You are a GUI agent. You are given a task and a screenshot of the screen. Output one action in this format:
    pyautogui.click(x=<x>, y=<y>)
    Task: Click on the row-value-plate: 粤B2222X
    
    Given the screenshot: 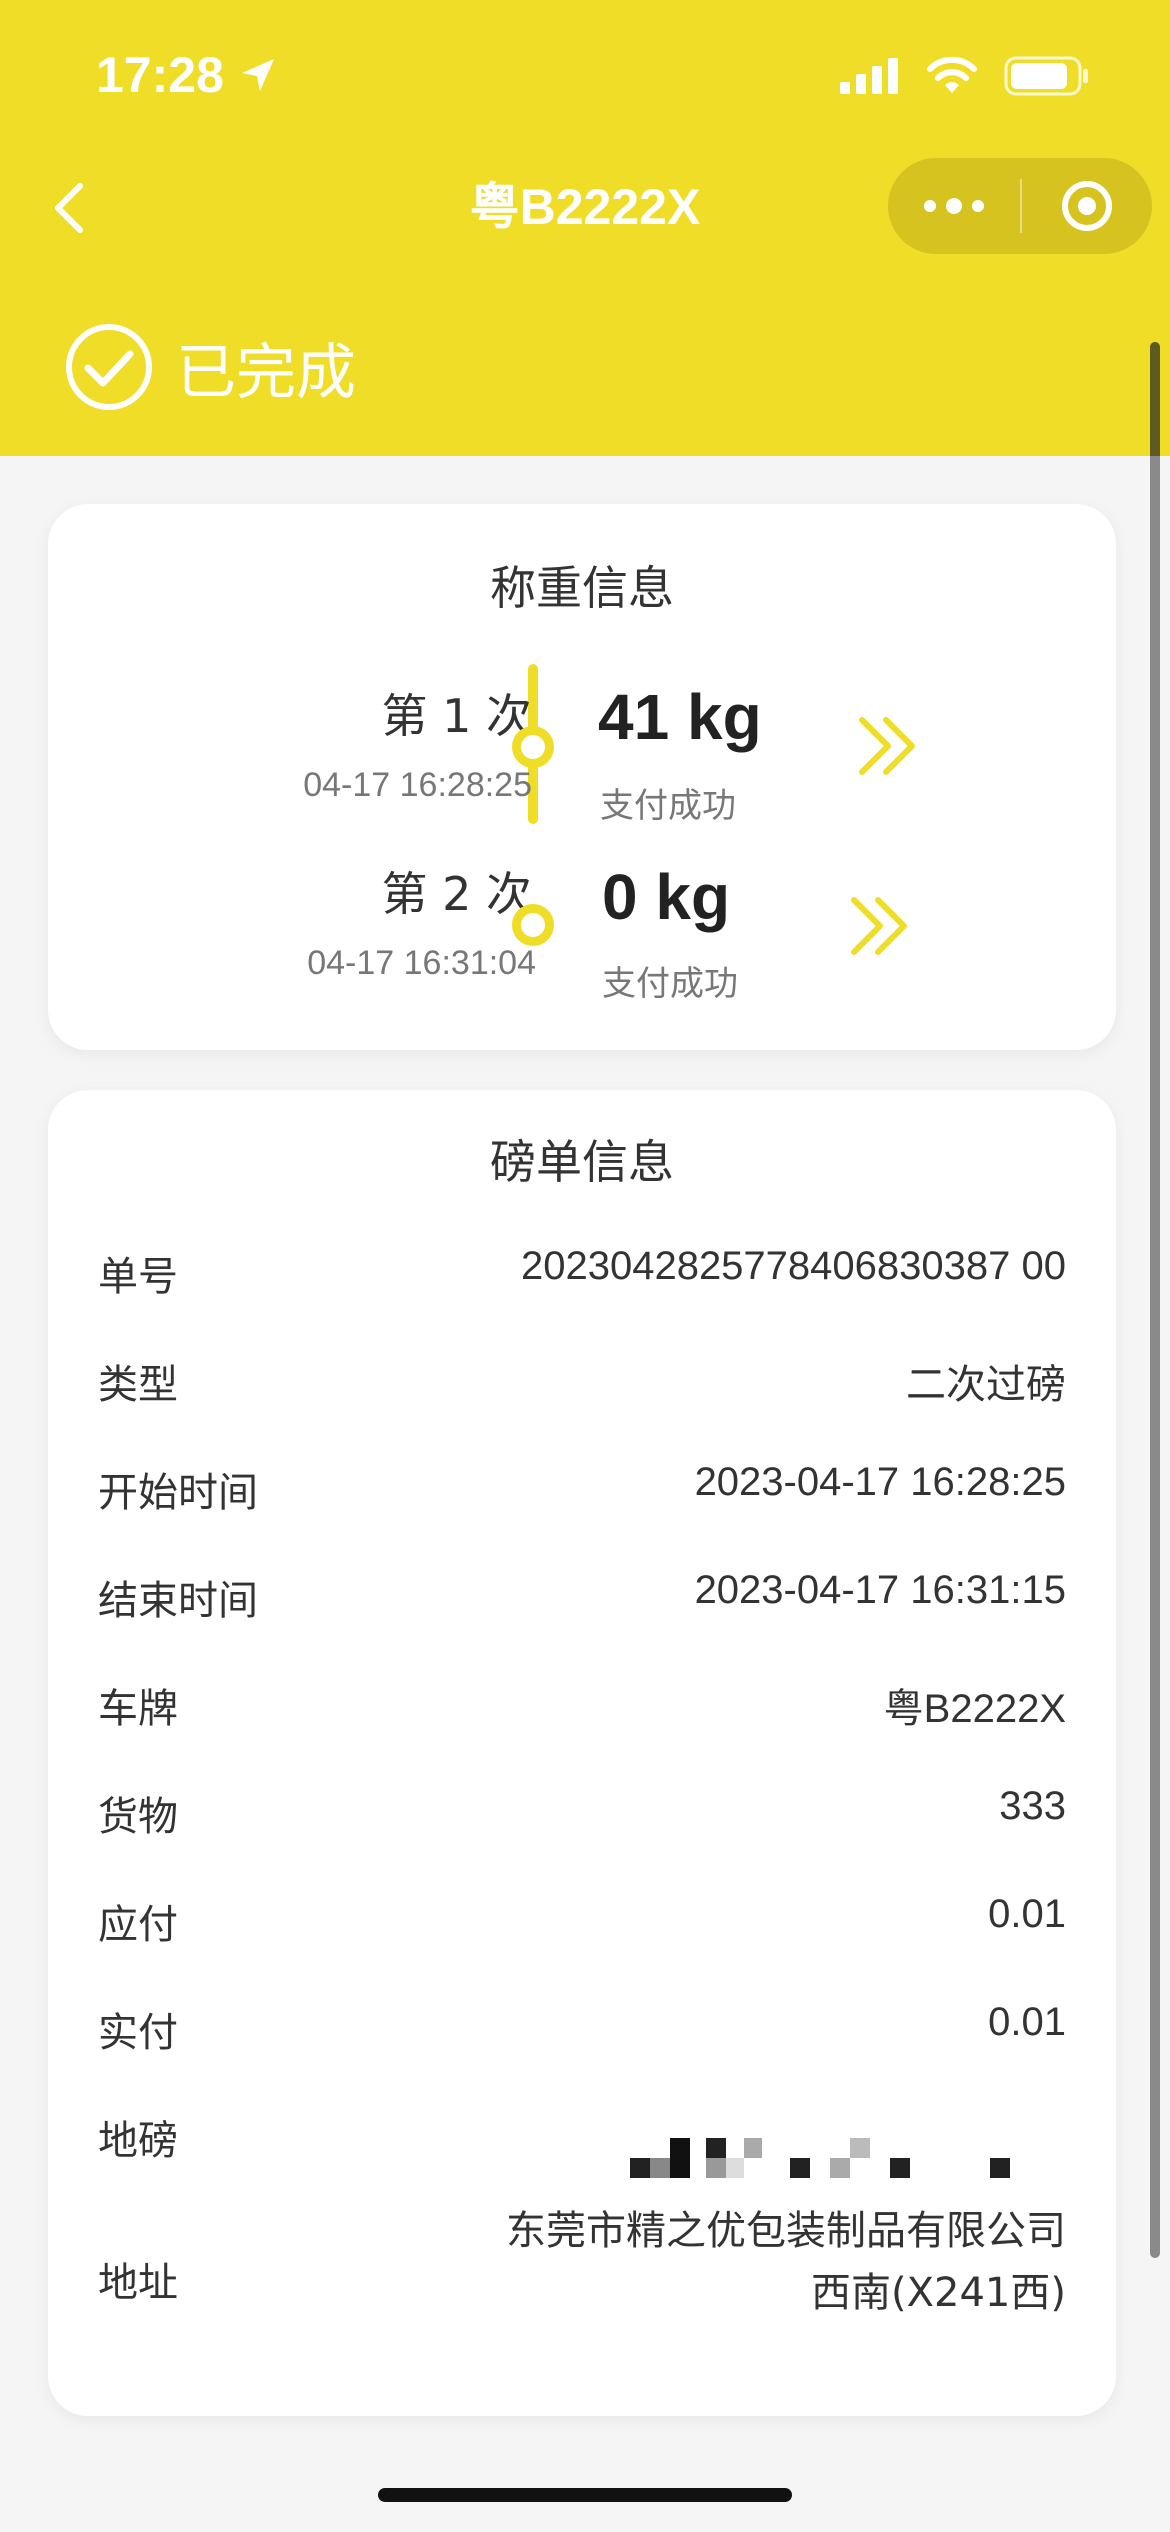 What is the action you would take?
    pyautogui.click(x=974, y=1709)
    